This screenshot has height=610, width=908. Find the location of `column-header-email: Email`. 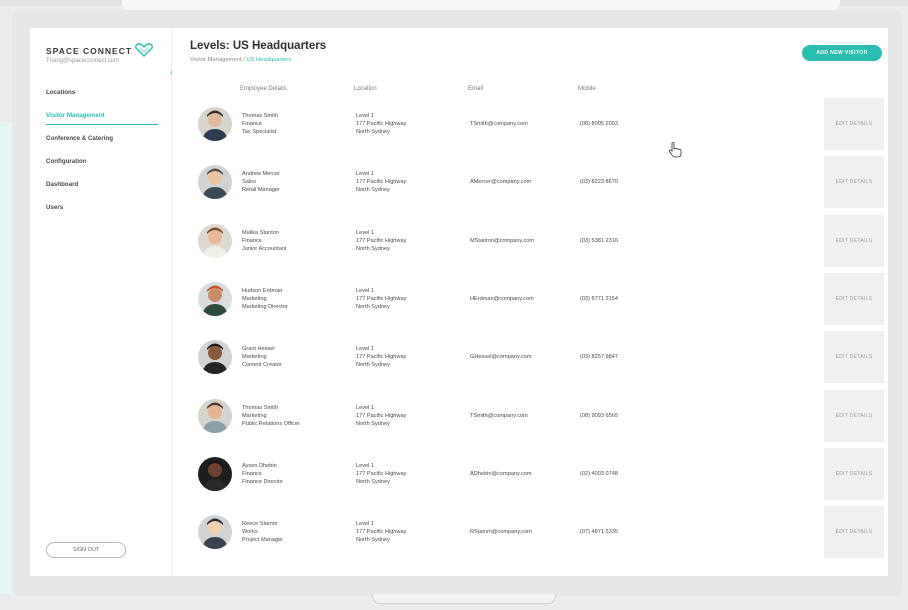

column-header-email: Email is located at coordinates (475, 89).